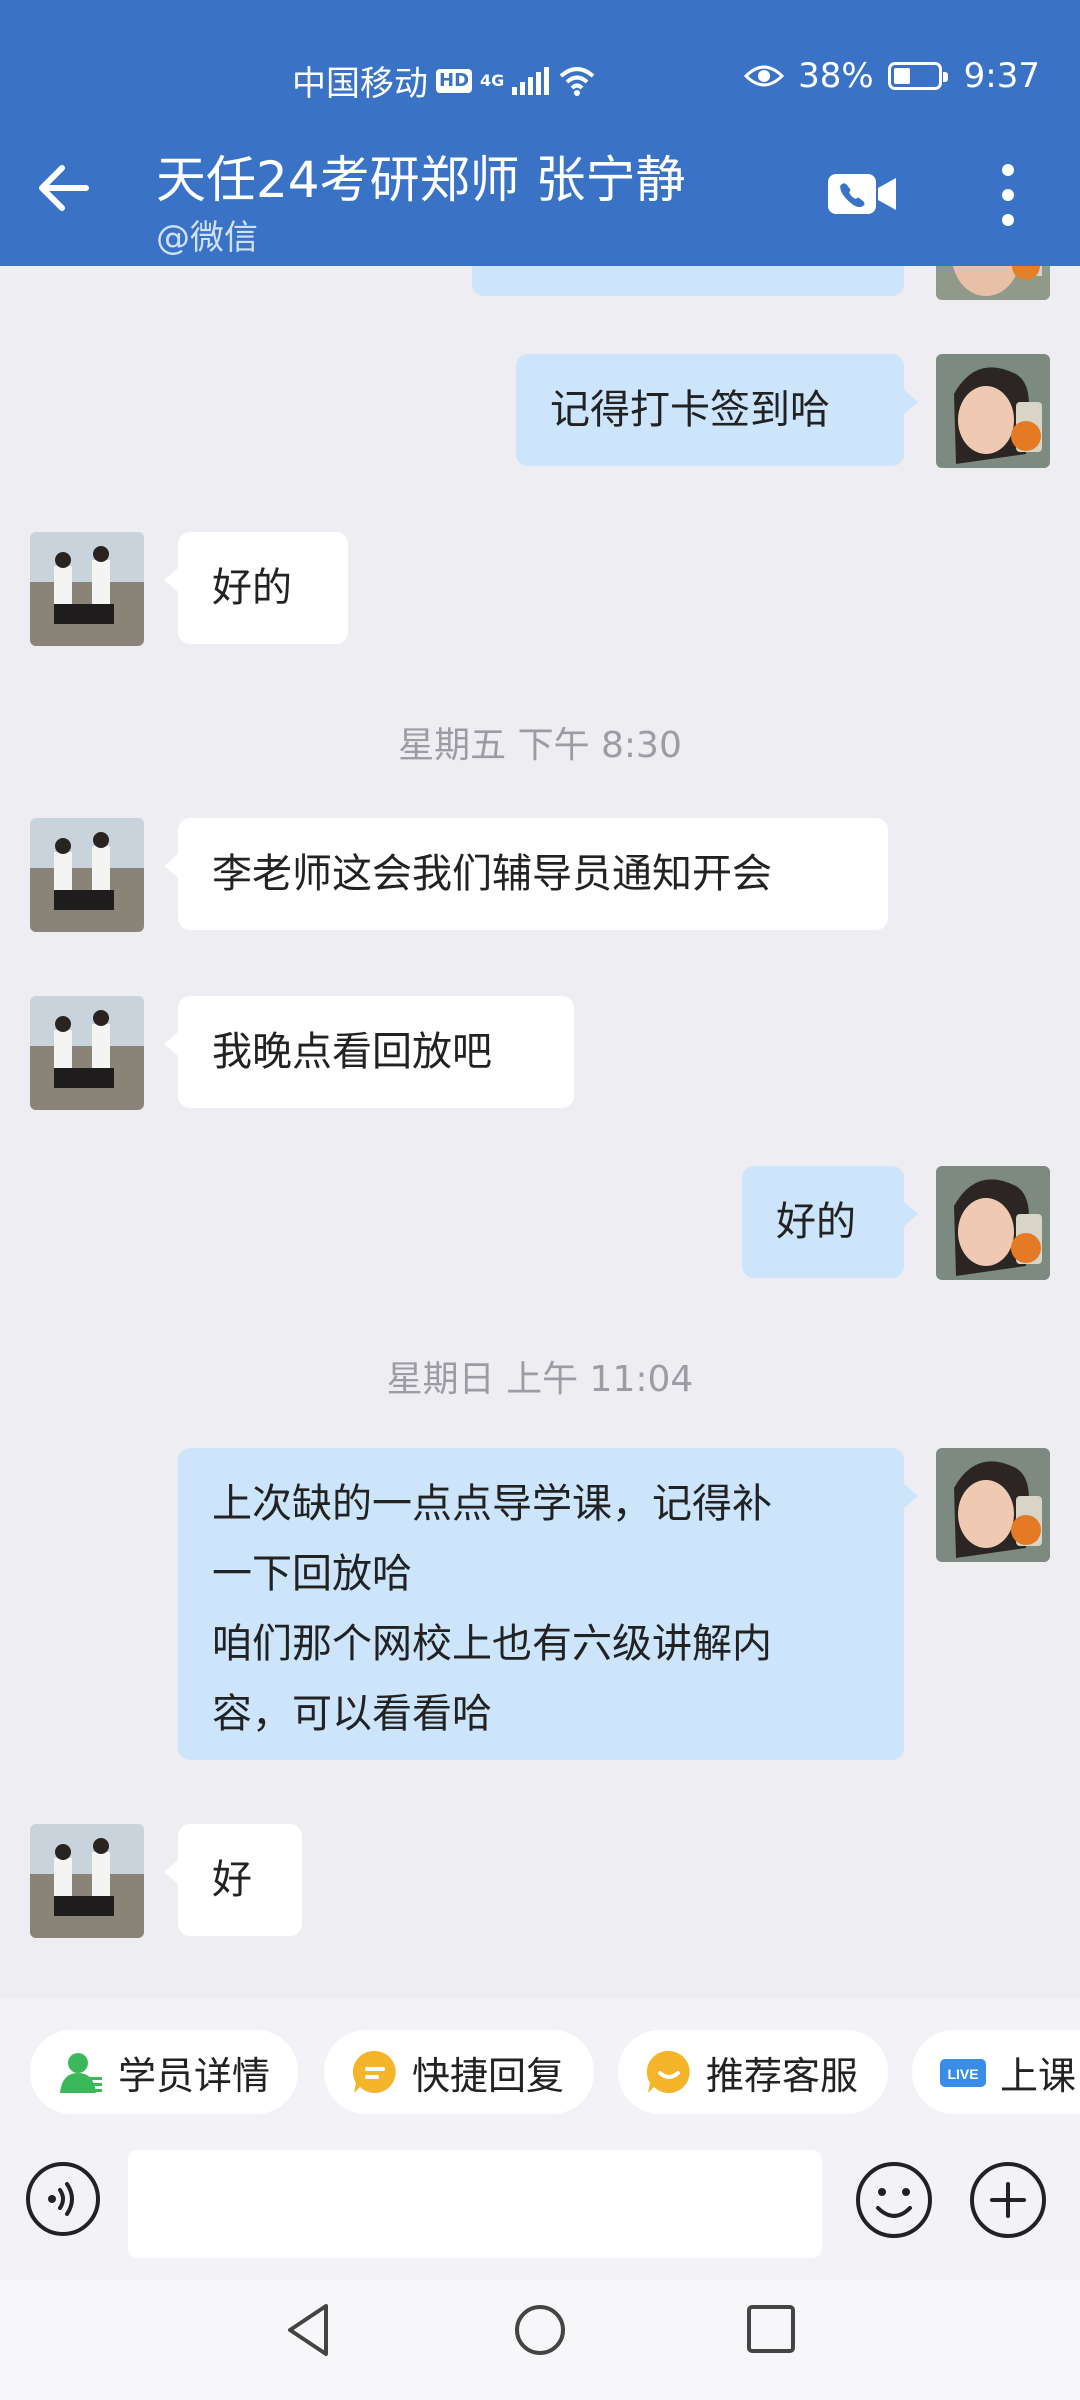 The width and height of the screenshot is (1080, 2400). Describe the element at coordinates (475, 2204) in the screenshot. I see `message-input` at that location.